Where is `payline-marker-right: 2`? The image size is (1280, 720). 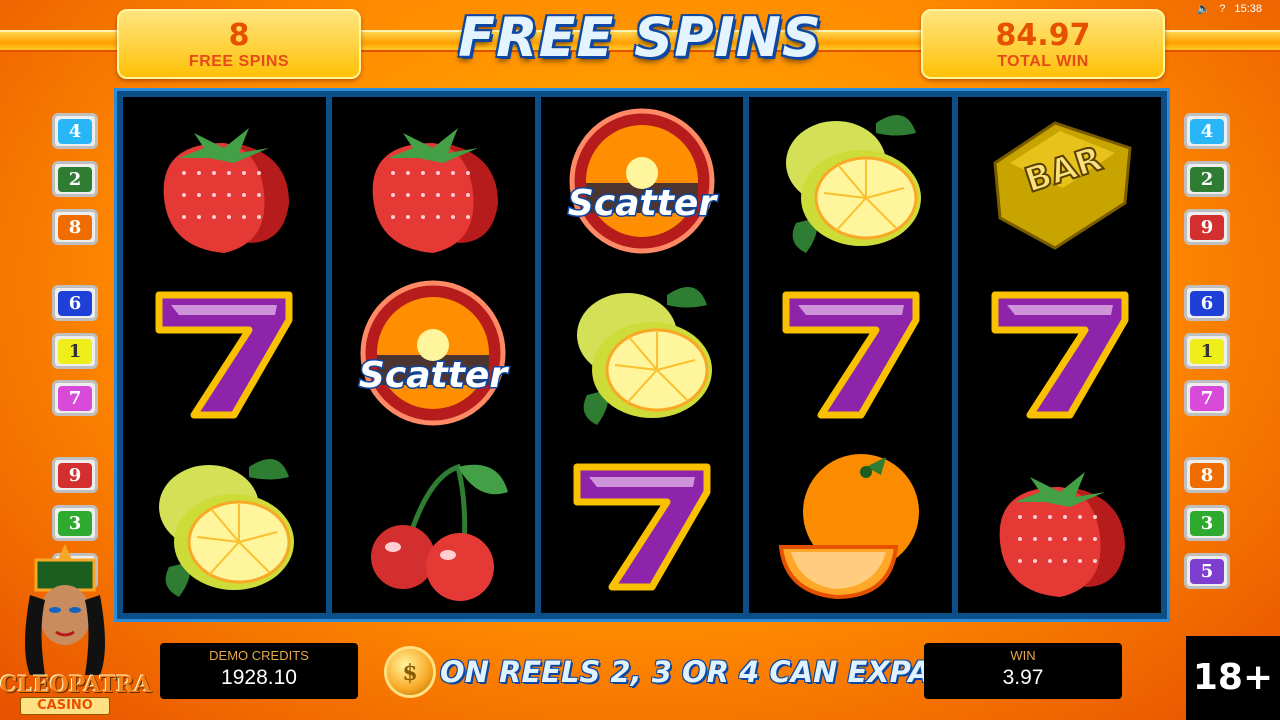 payline-marker-right: 2 is located at coordinates (1207, 179).